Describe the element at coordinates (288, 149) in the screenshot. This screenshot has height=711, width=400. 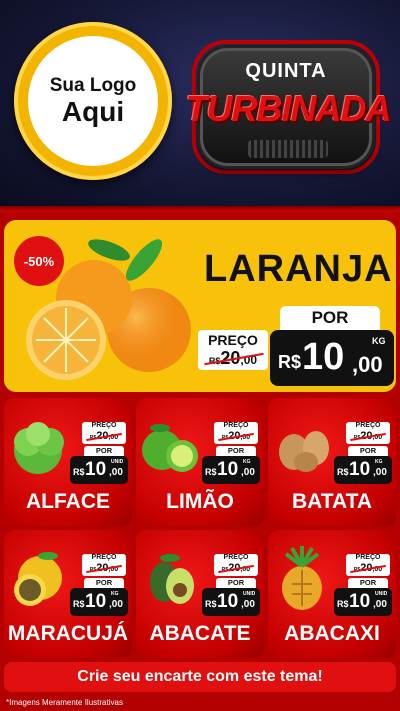
I see `emblem-grille` at that location.